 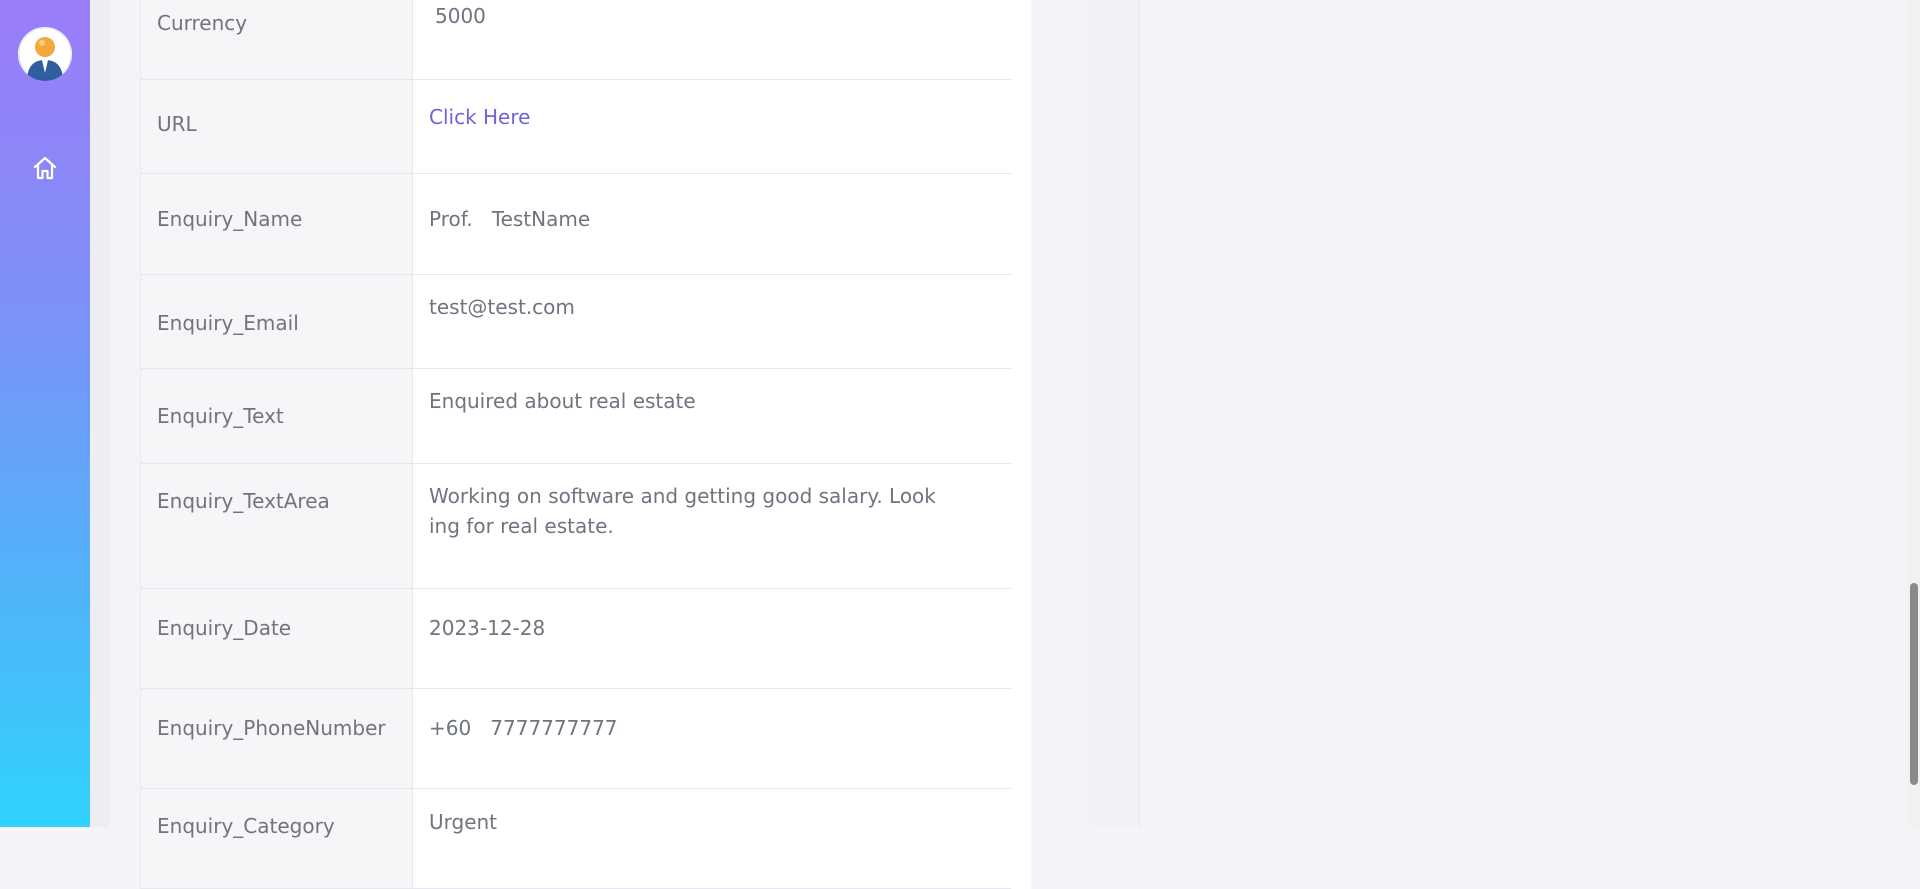 I want to click on row-label-enquiry-category: Enquiry_Category, so click(x=277, y=838).